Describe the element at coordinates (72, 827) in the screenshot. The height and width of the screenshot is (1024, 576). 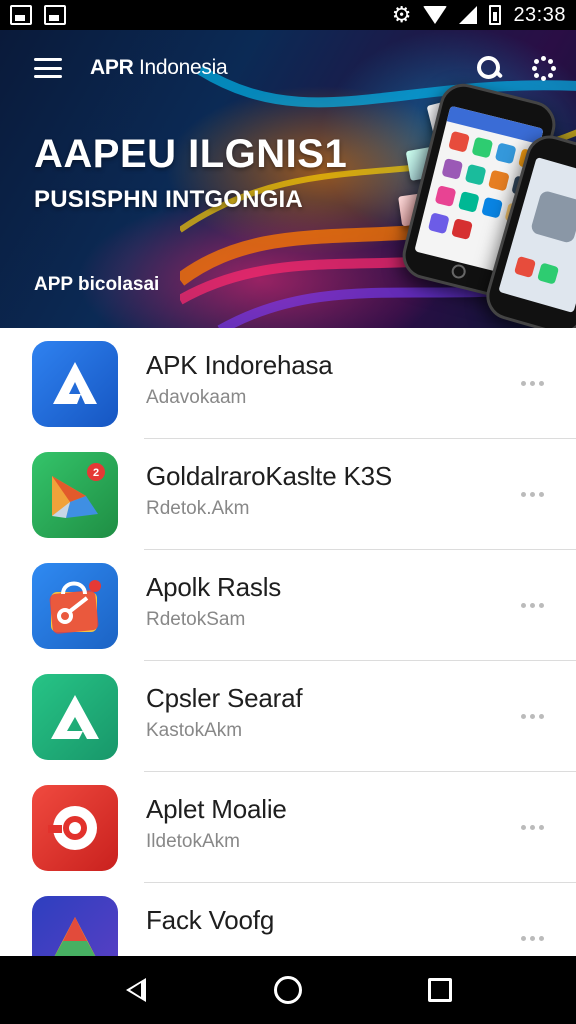
I see `record-glyph` at that location.